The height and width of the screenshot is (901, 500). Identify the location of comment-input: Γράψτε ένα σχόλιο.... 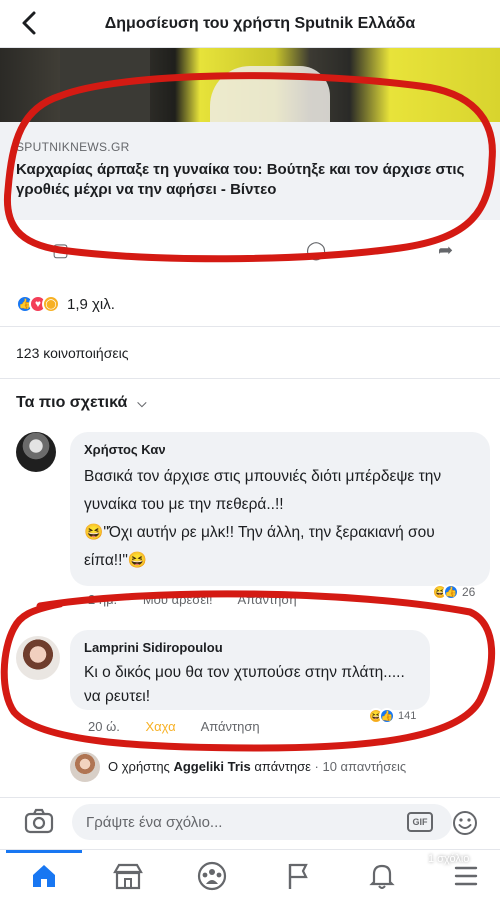
(262, 822).